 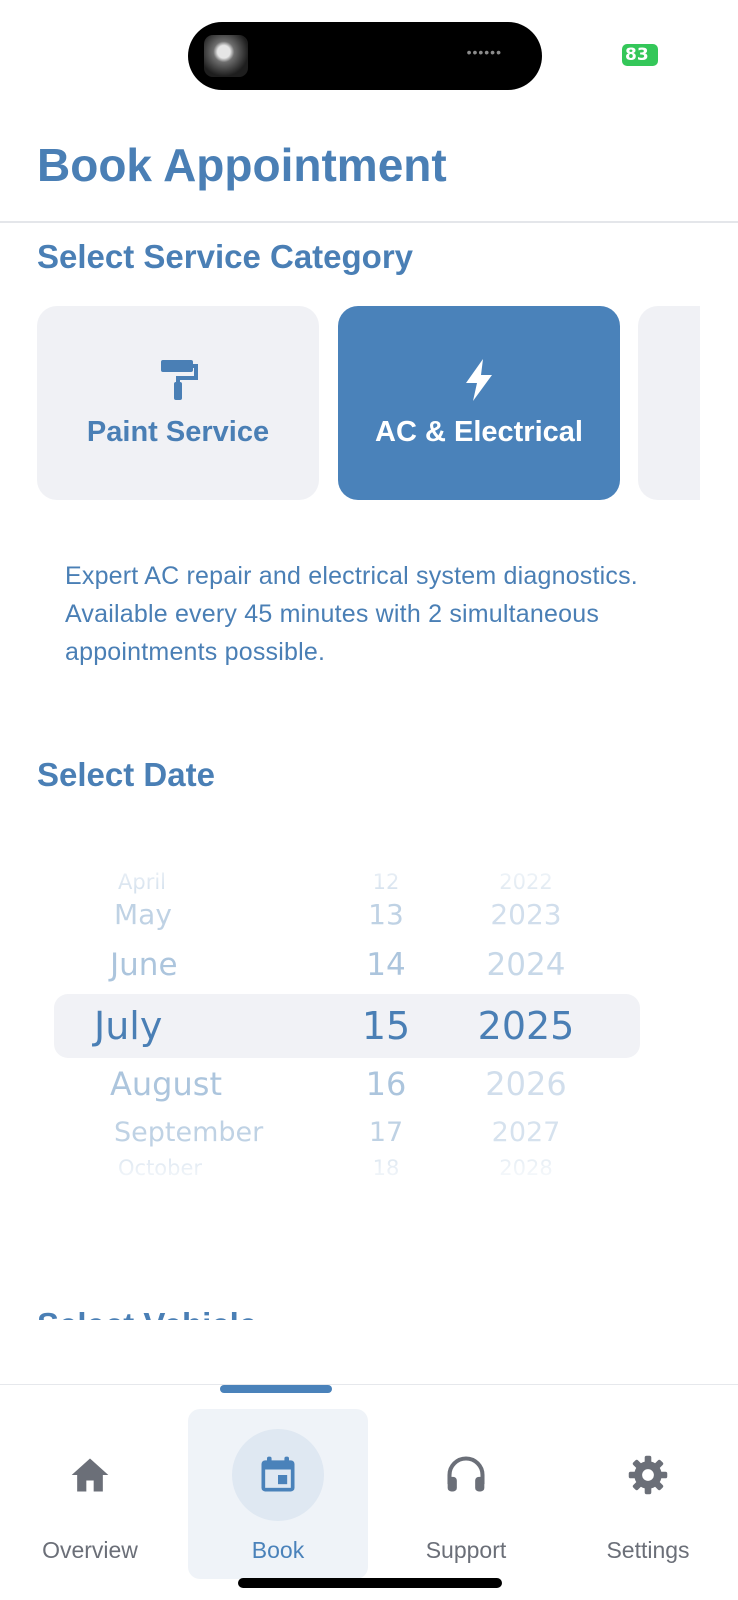 I want to click on tab-settings: Settings, so click(x=648, y=1494).